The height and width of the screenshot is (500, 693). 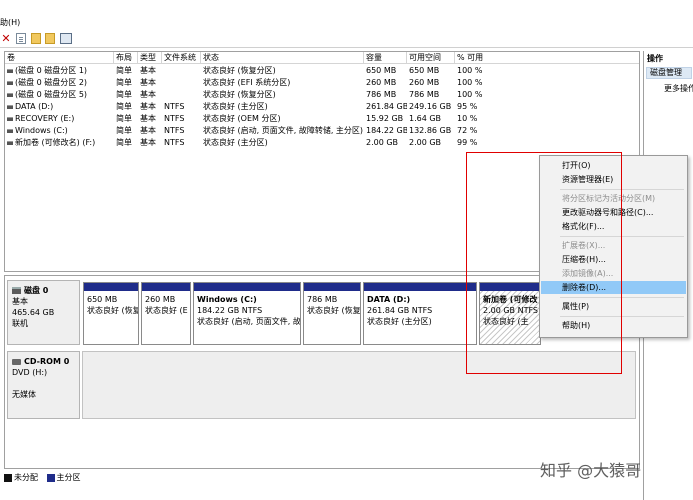 I want to click on properties-icon, so click(x=21, y=38).